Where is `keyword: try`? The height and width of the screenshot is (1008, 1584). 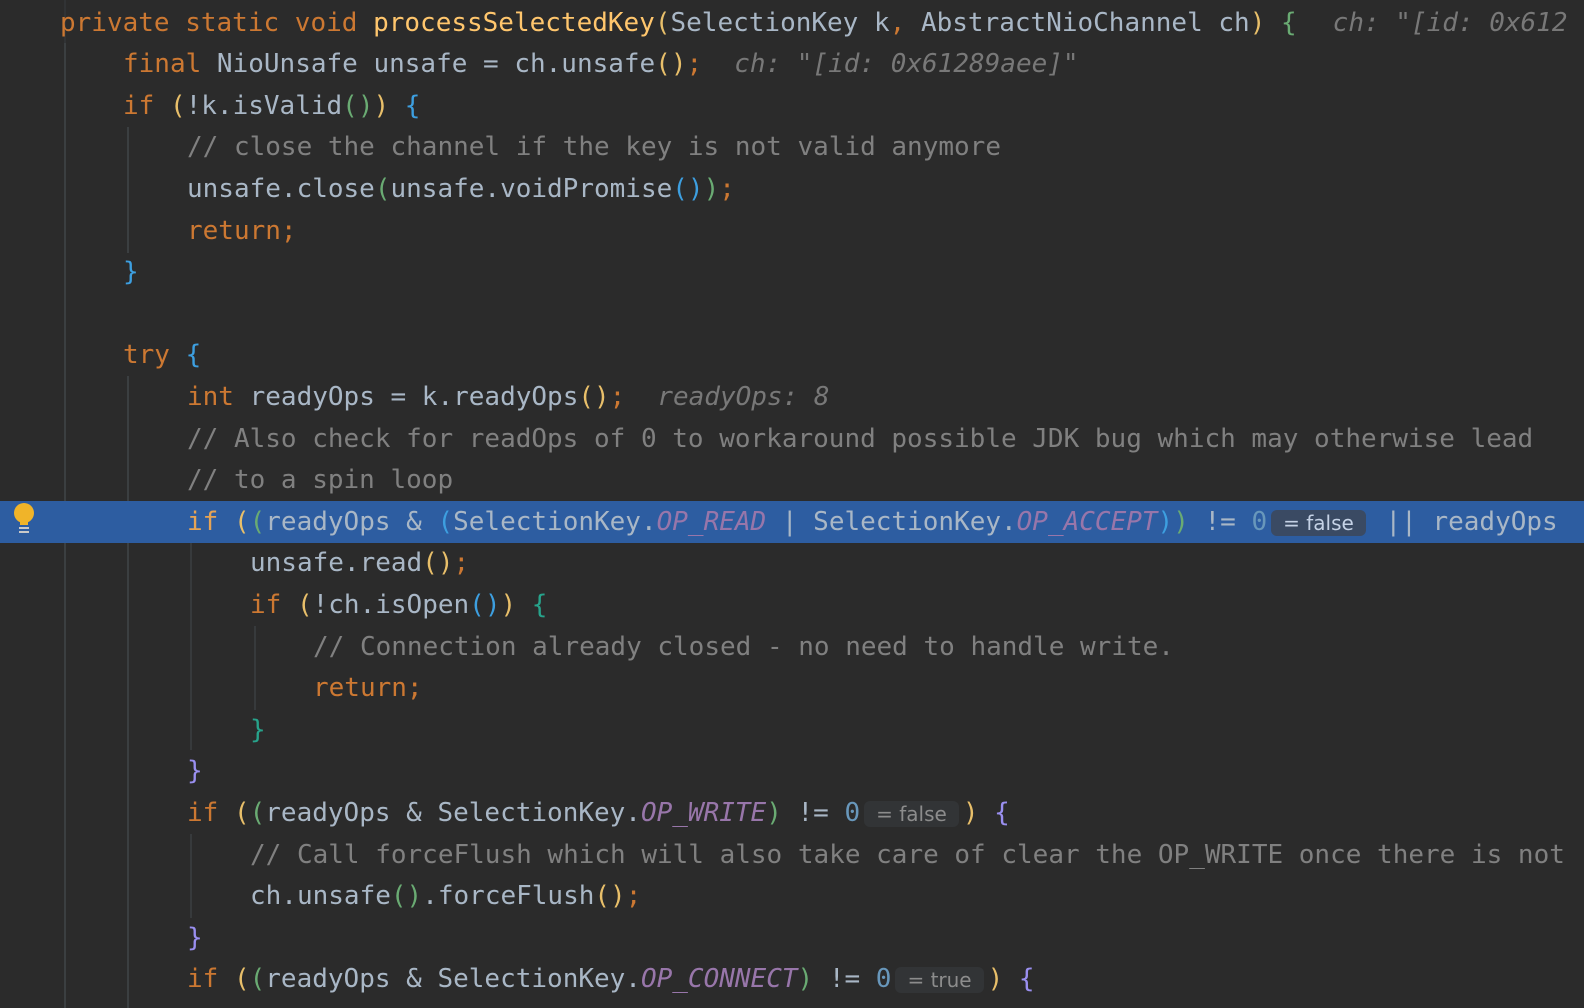
keyword: try is located at coordinates (154, 355).